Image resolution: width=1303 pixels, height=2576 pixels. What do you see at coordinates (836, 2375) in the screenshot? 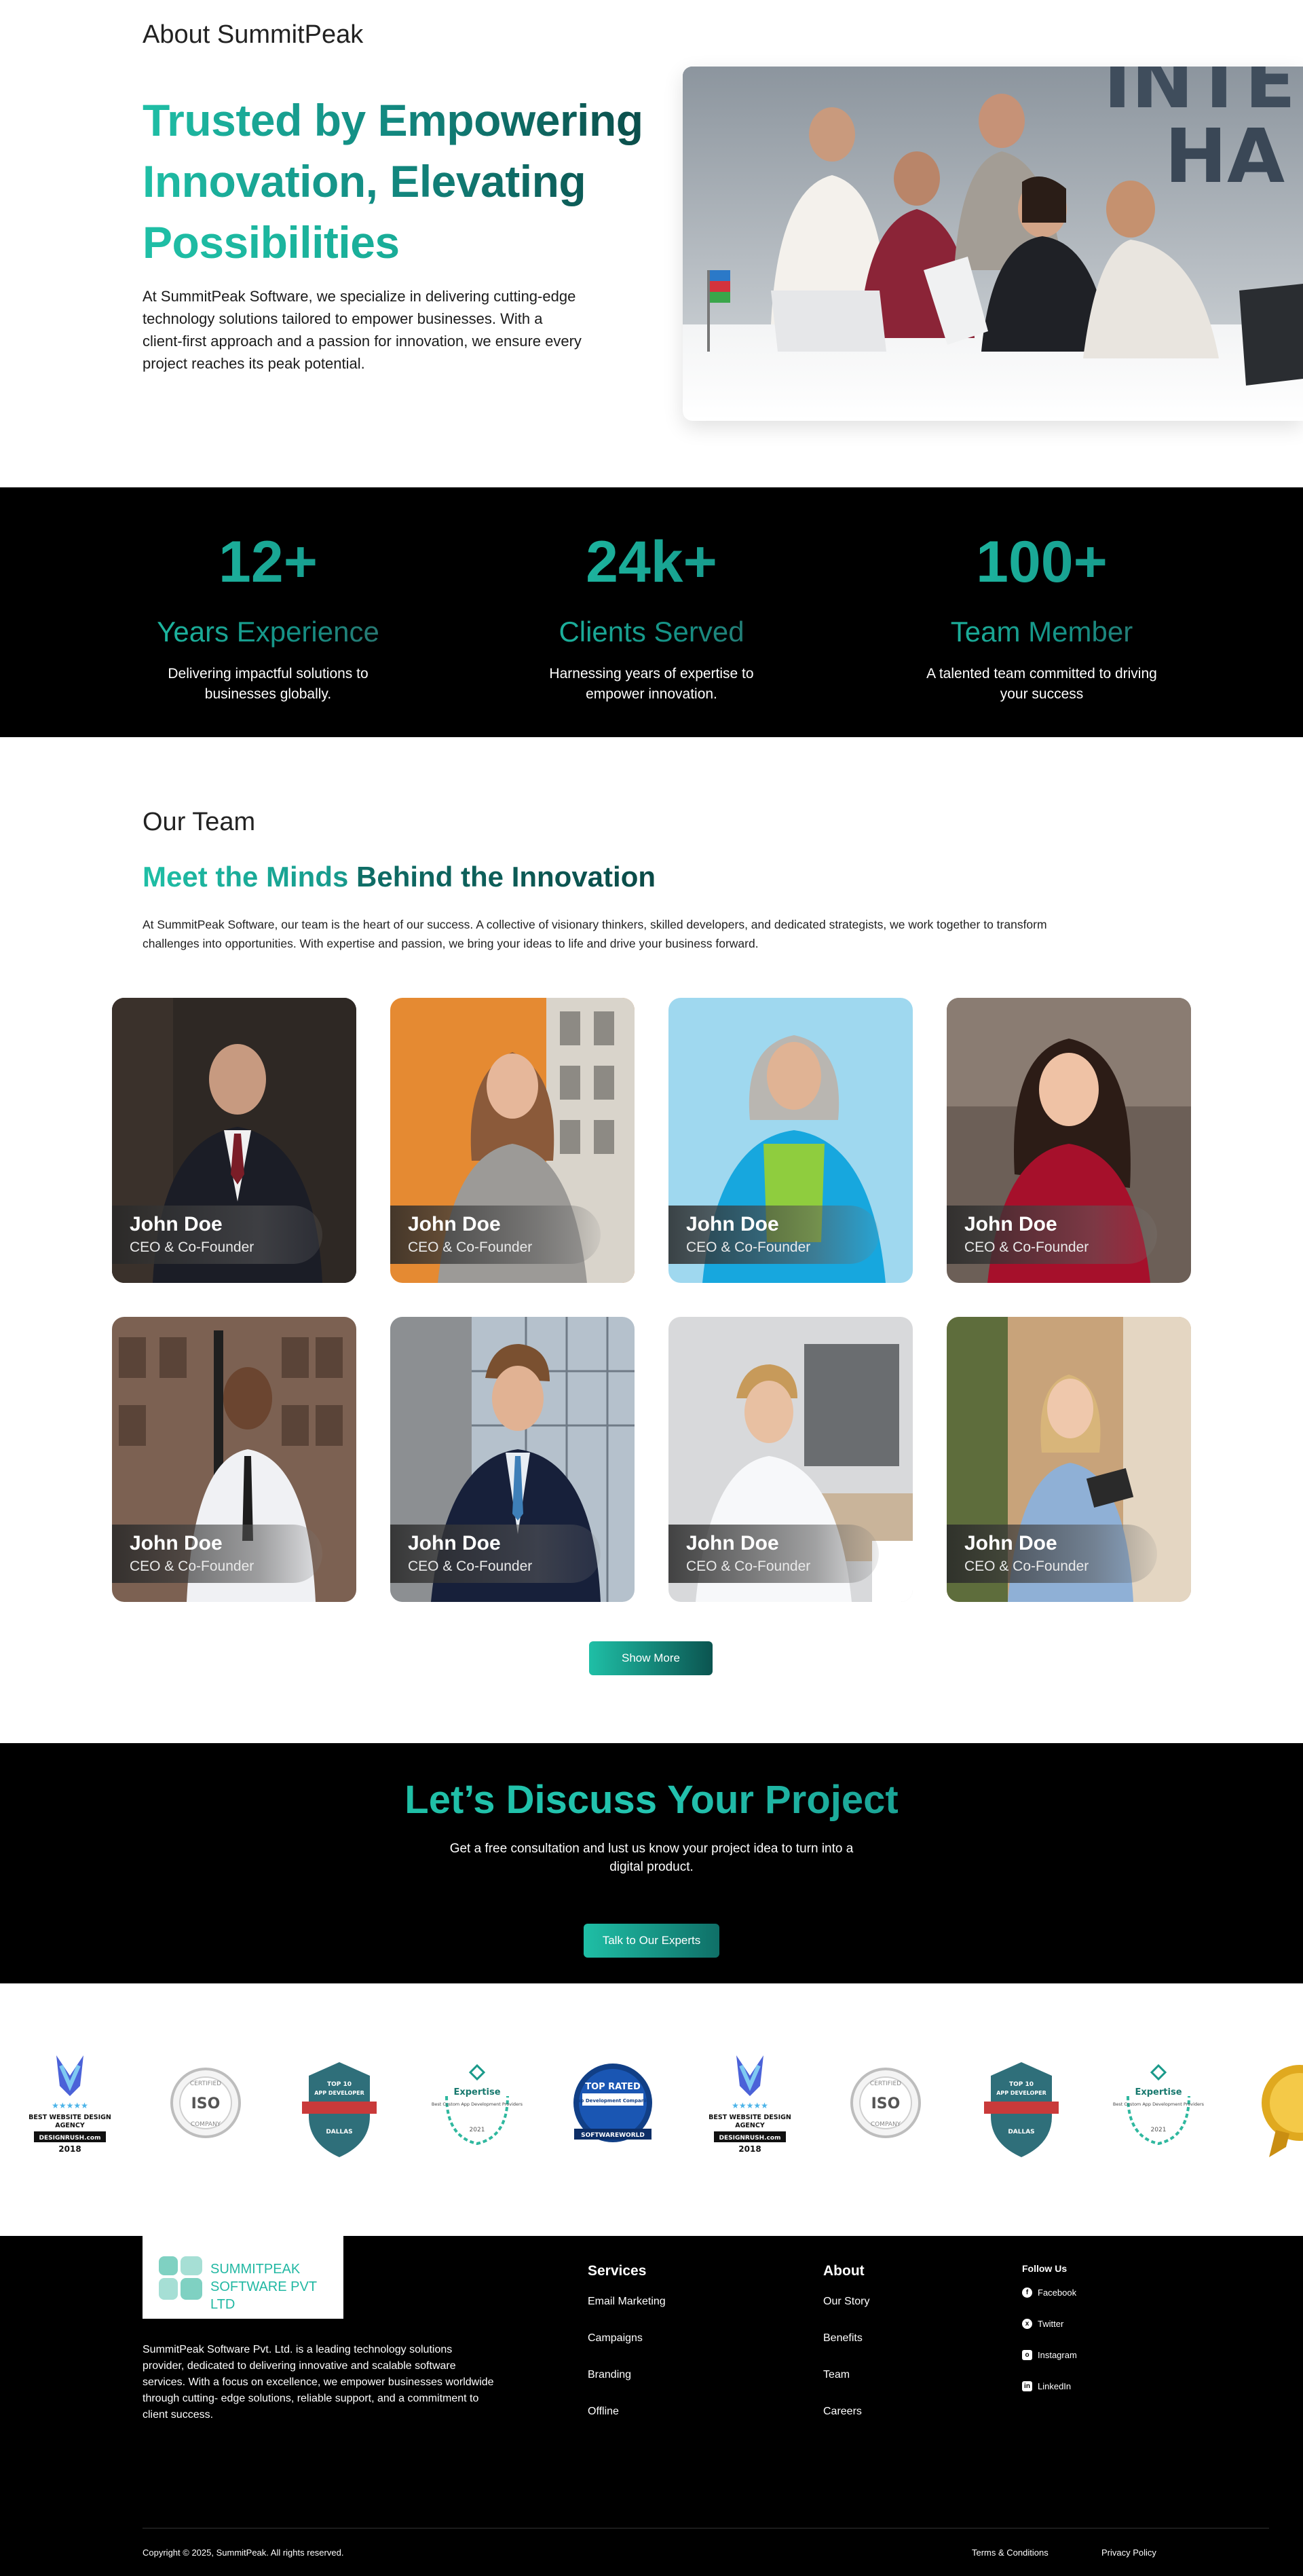
I see `footer-link-team: Team` at bounding box center [836, 2375].